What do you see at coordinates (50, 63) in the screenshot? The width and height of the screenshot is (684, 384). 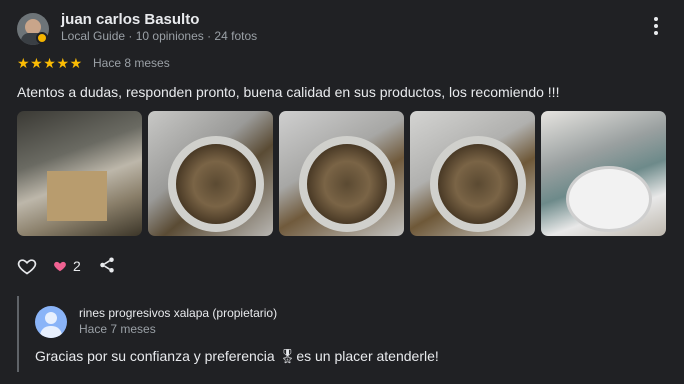 I see `rating-stars: ★★★★★` at bounding box center [50, 63].